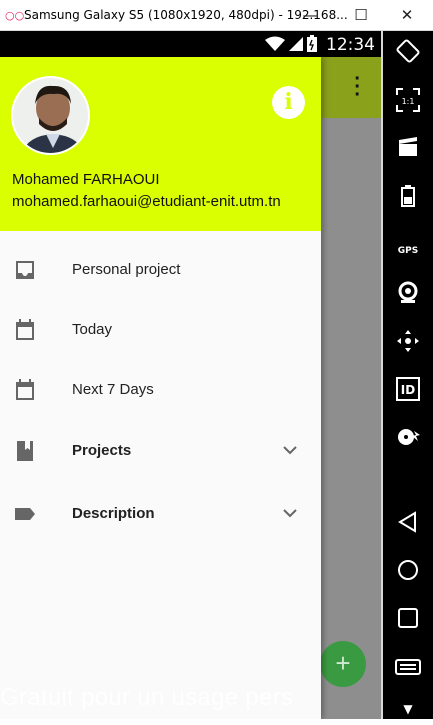 This screenshot has width=433, height=725. I want to click on screencast-icon, so click(408, 151).